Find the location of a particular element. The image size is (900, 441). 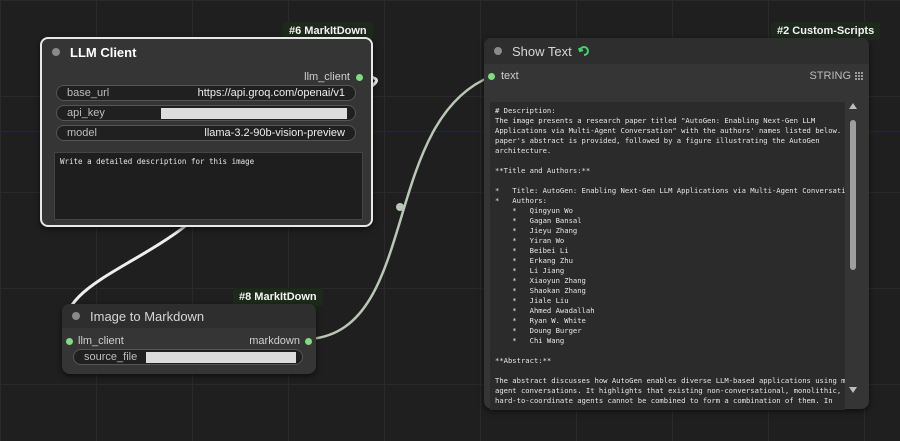

node-title-bar: LLM Client is located at coordinates (206, 52).